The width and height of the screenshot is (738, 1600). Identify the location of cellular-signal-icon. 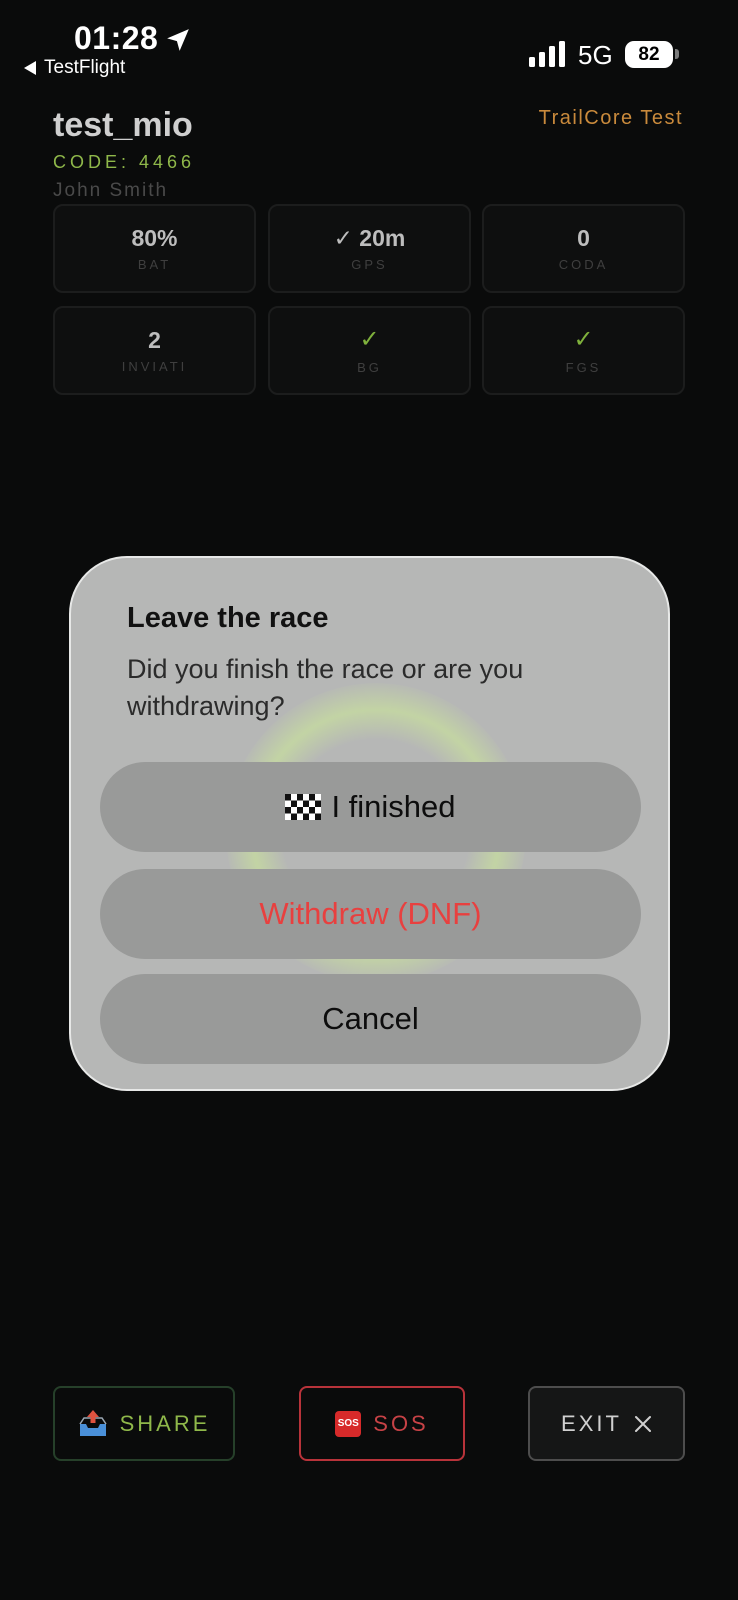
(547, 54).